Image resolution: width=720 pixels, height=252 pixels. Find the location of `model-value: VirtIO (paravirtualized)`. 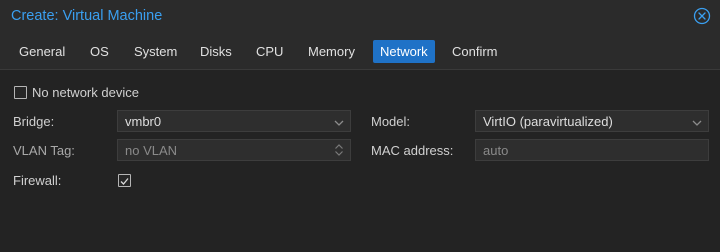

model-value: VirtIO (paravirtualized) is located at coordinates (548, 121).